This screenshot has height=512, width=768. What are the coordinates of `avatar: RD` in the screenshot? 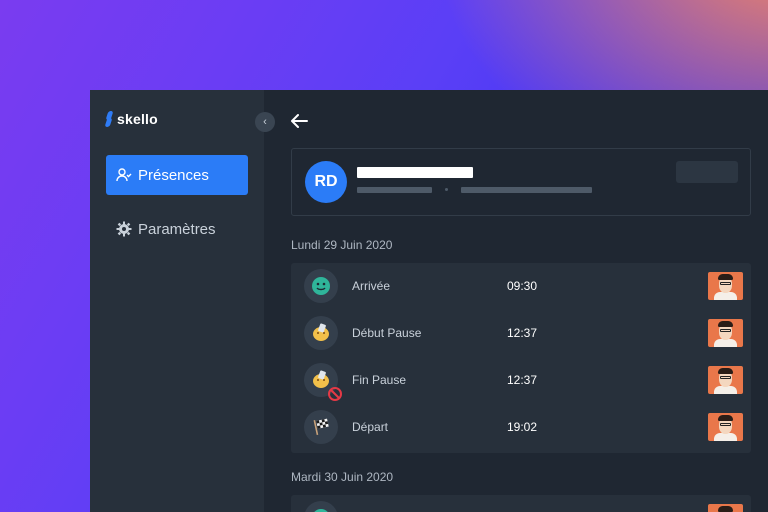 It's located at (326, 182).